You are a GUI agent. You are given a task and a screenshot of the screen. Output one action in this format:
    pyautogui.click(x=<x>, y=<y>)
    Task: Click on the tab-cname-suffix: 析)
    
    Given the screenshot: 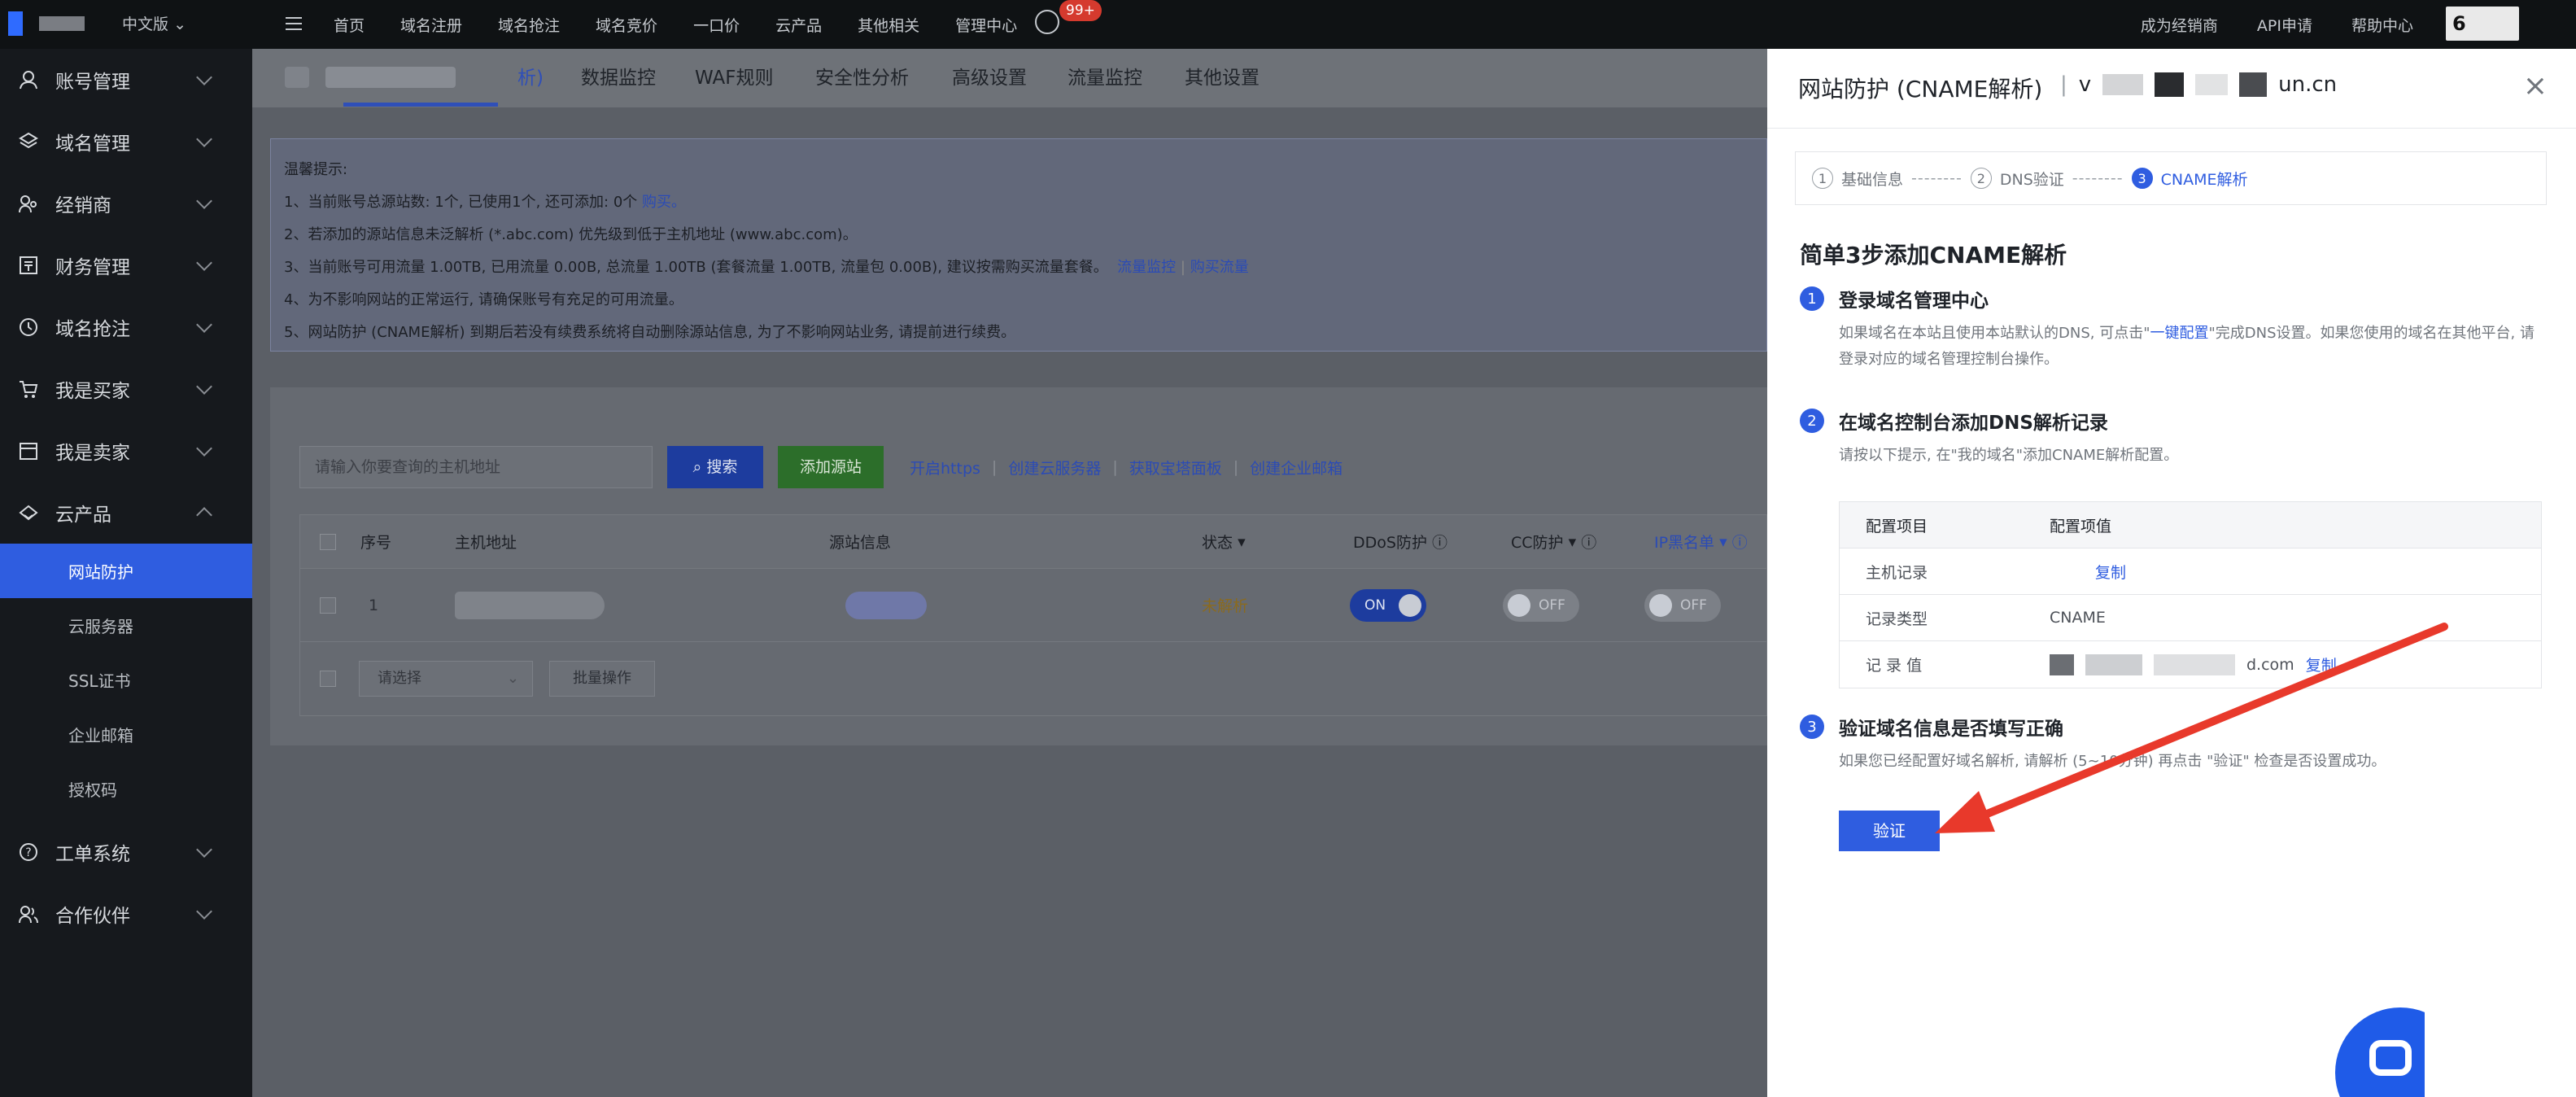 What is the action you would take?
    pyautogui.click(x=530, y=78)
    